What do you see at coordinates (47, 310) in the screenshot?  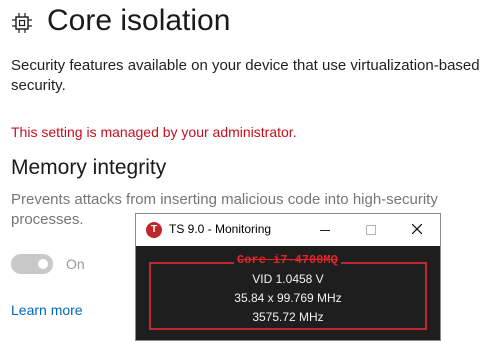 I see `learn-more-link: Learn more` at bounding box center [47, 310].